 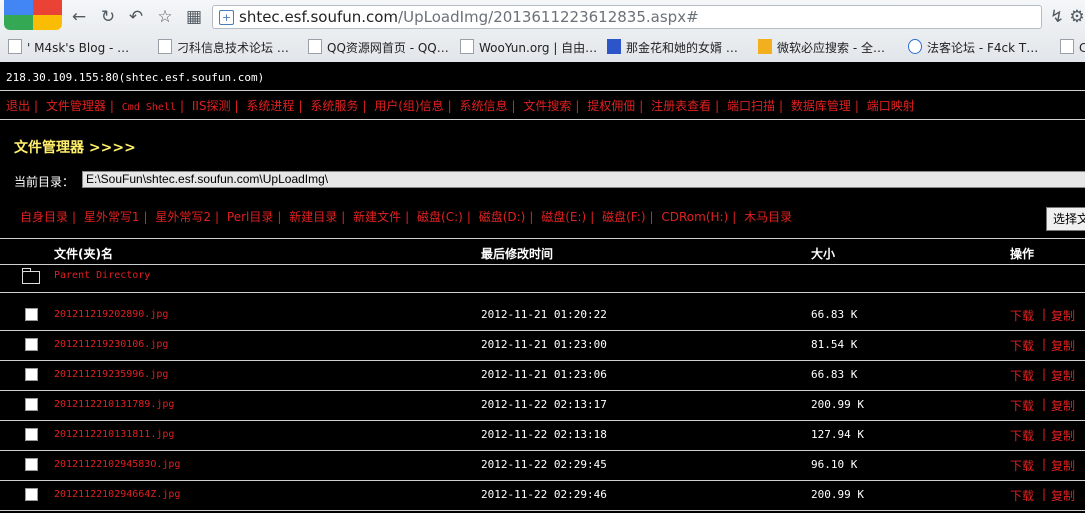 I want to click on undo-icon: ↶, so click(x=136, y=17).